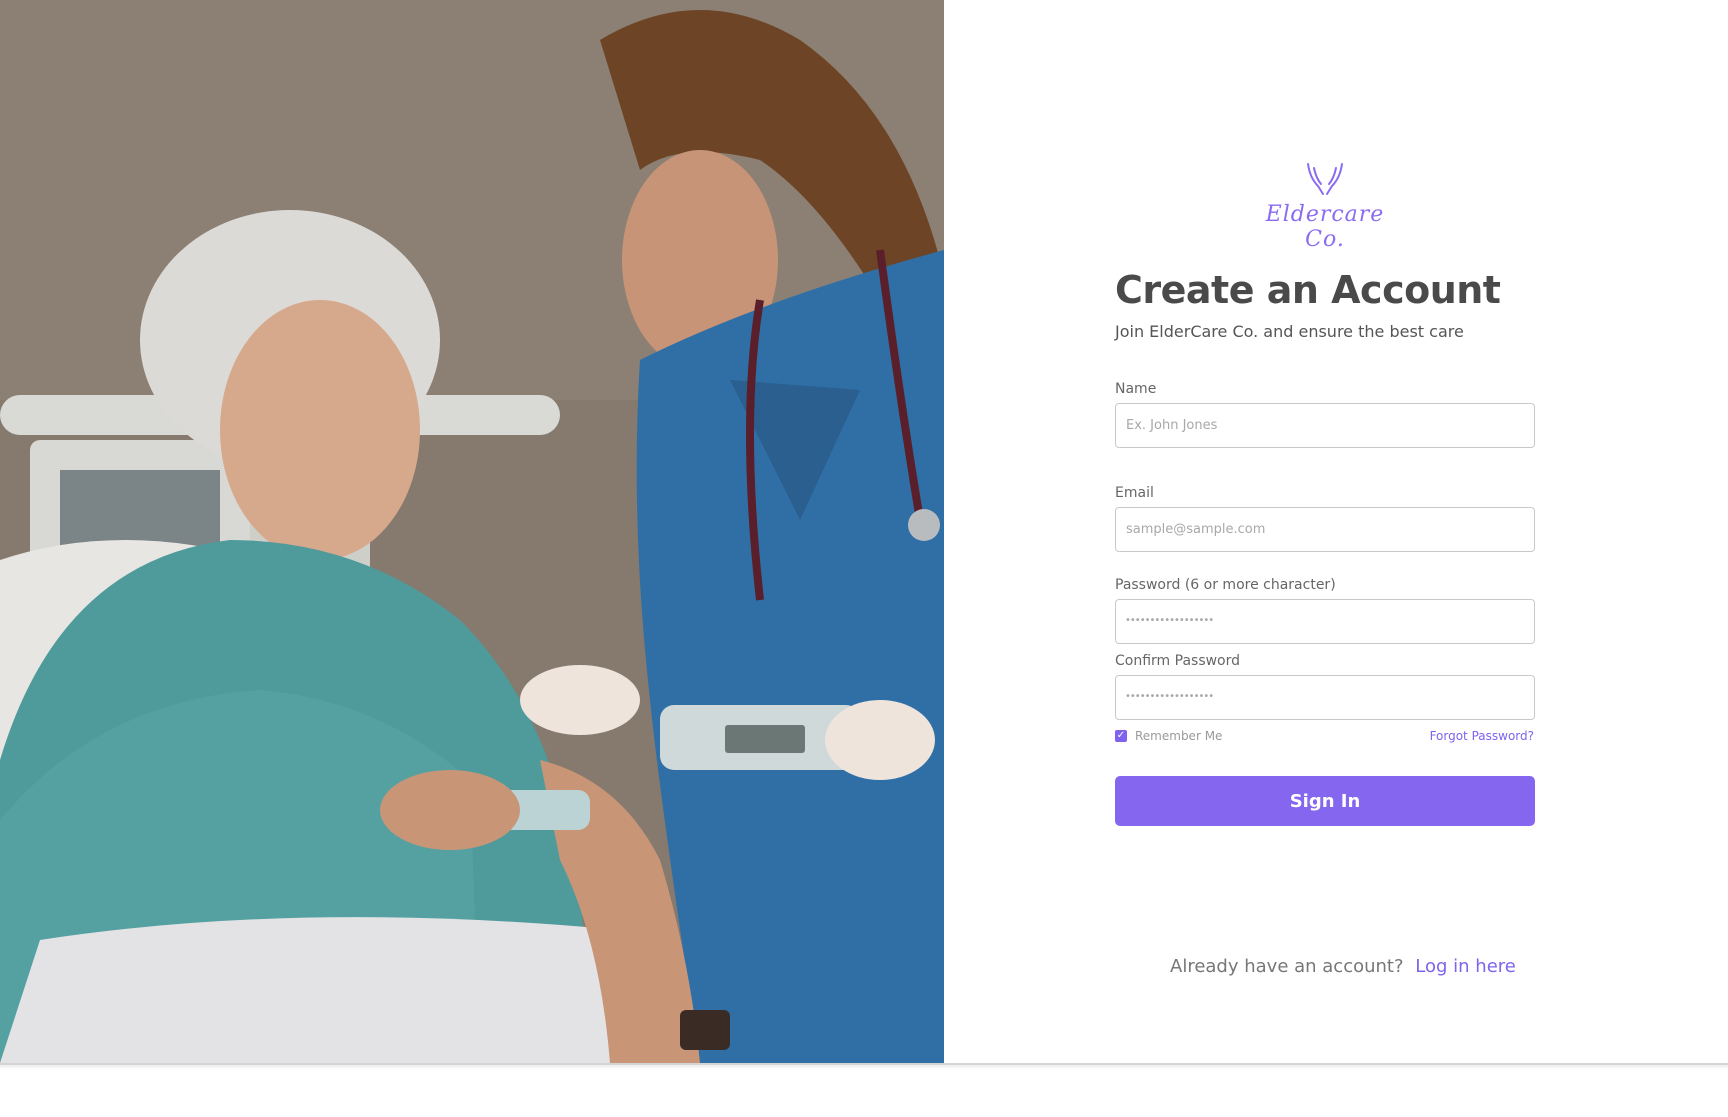  Describe the element at coordinates (1325, 425) in the screenshot. I see `name-input` at that location.